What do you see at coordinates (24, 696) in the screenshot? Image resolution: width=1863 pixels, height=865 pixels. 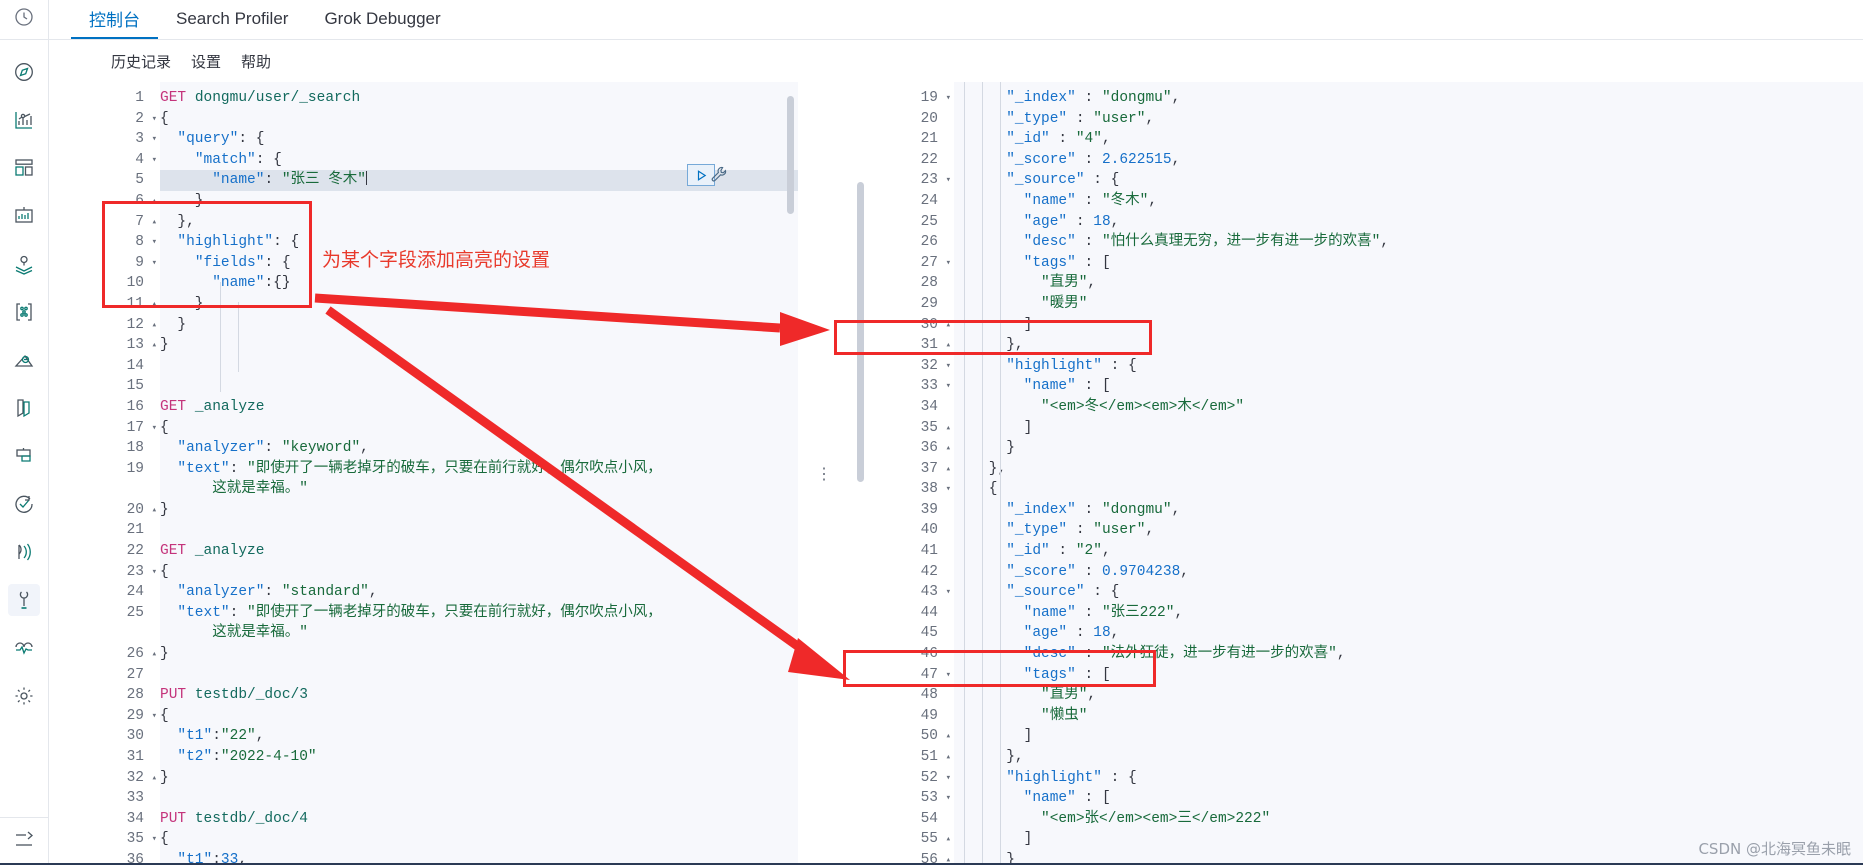 I see `management-icon` at bounding box center [24, 696].